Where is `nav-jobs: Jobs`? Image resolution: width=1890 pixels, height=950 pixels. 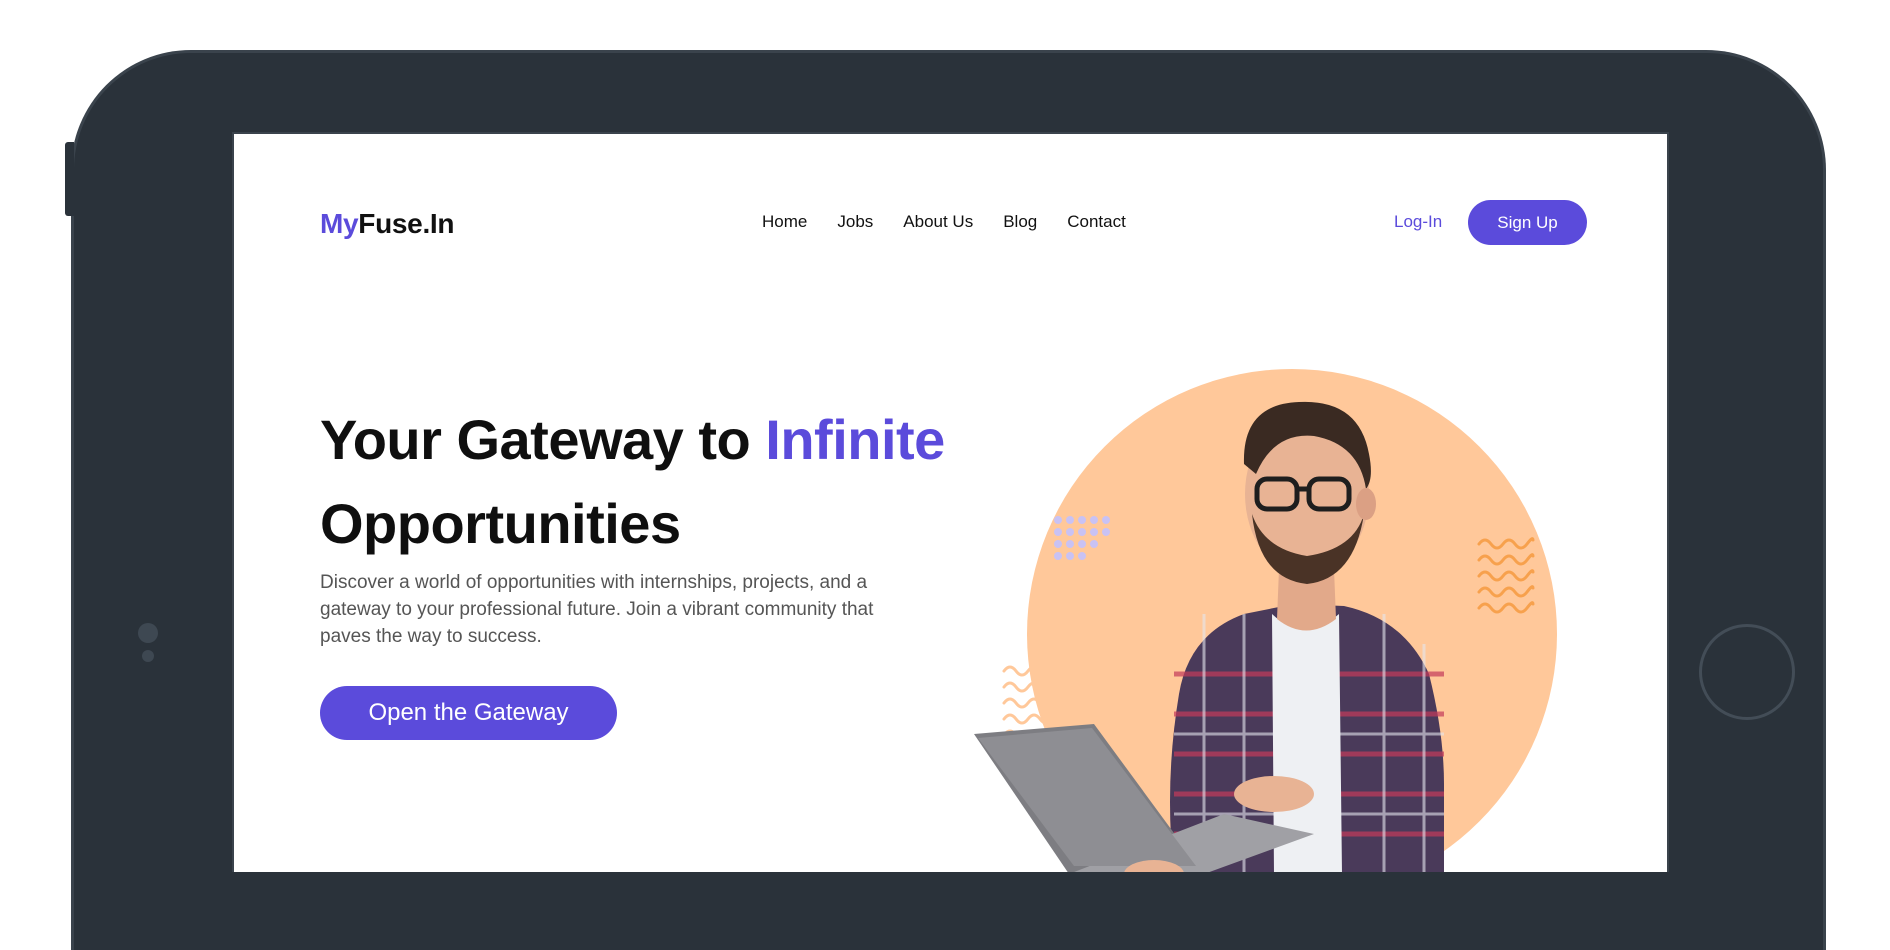
nav-jobs: Jobs is located at coordinates (855, 222).